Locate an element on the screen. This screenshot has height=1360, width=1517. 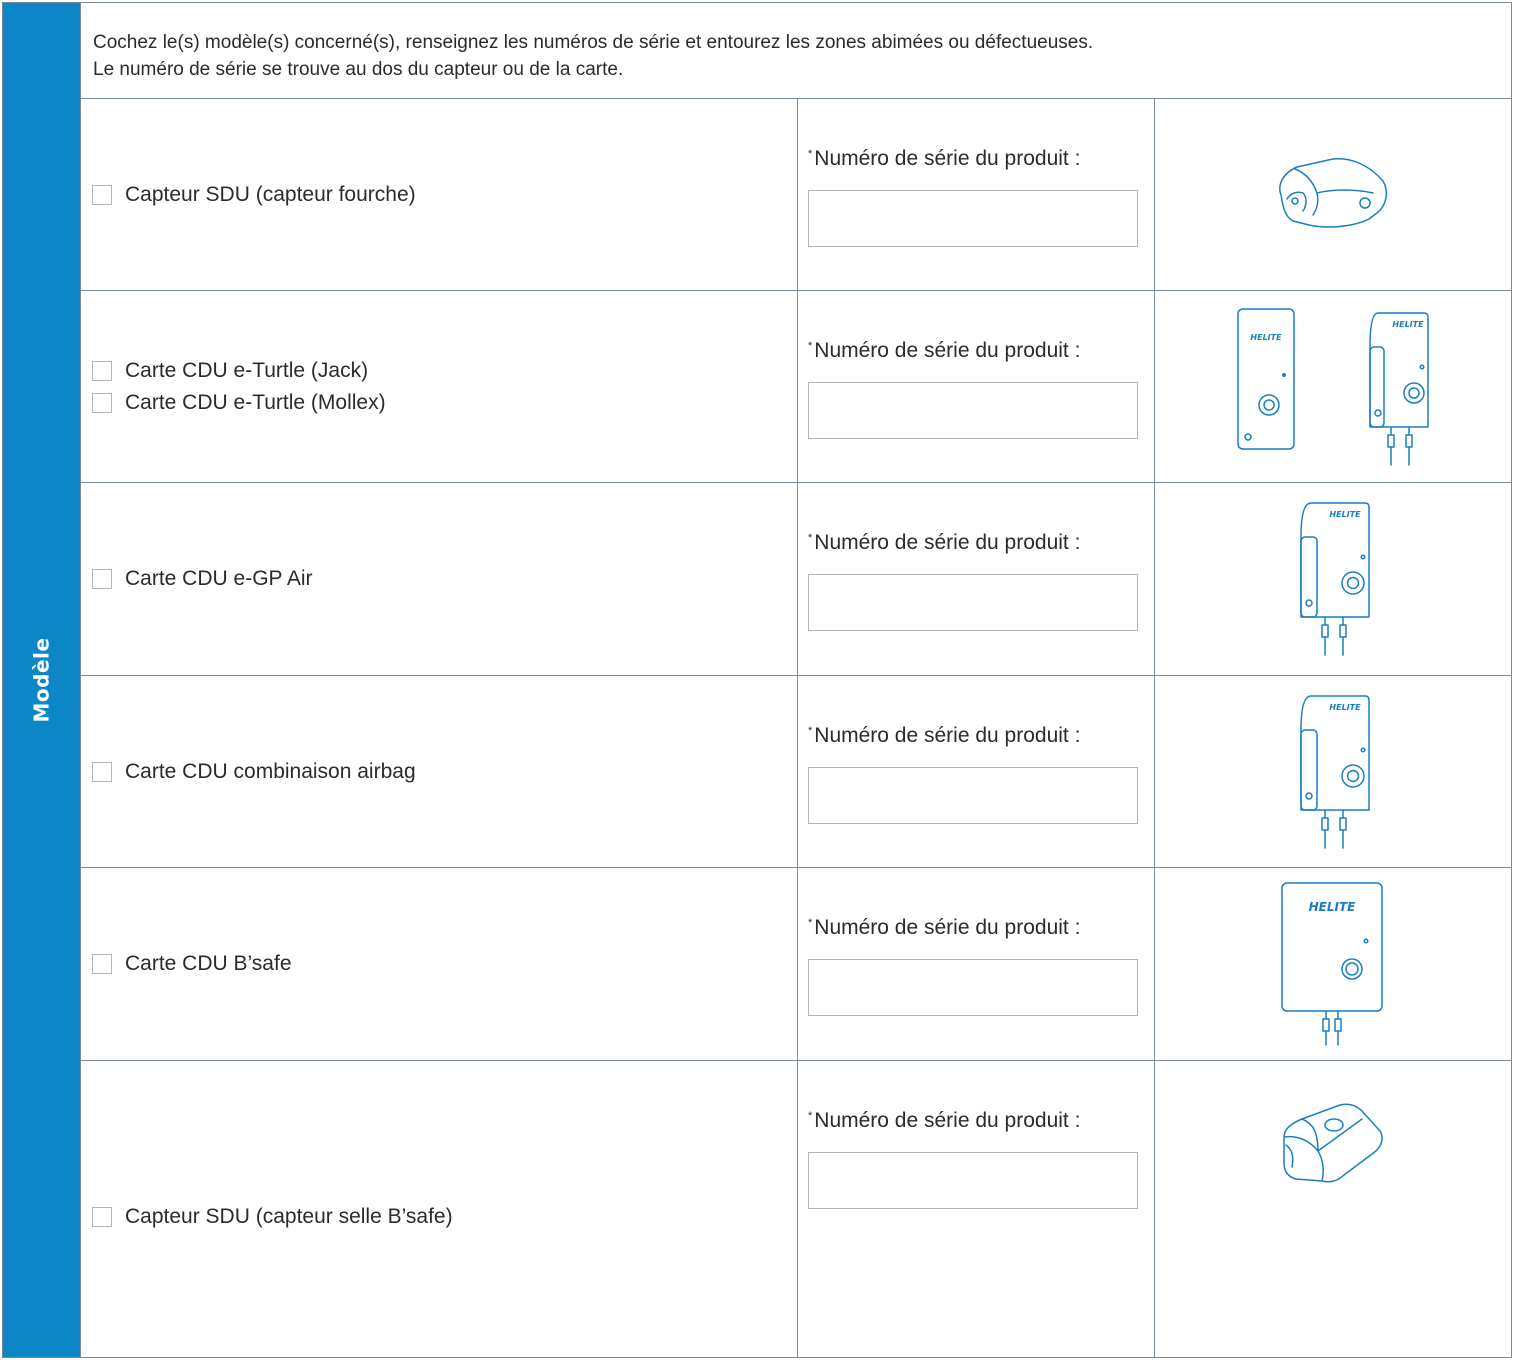
option-bsafe-saddle-sensor: Capteur SDU (capteur selle B’safe) is located at coordinates (444, 1217).